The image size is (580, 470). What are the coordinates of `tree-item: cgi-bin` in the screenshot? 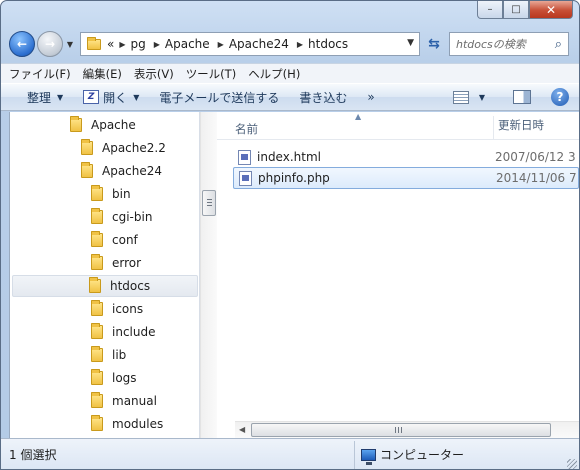 It's located at (121, 217).